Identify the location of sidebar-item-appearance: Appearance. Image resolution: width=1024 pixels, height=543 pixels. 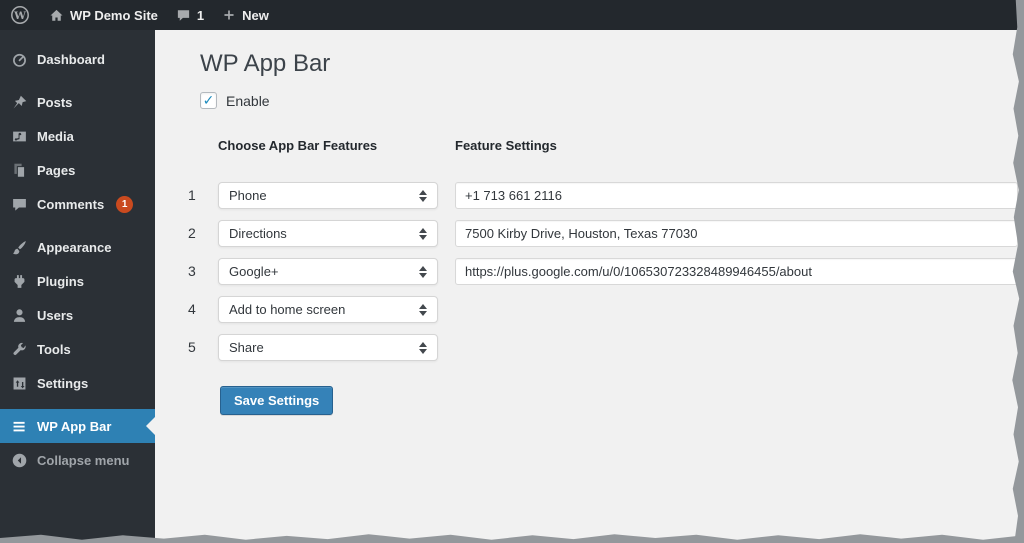
(77, 247).